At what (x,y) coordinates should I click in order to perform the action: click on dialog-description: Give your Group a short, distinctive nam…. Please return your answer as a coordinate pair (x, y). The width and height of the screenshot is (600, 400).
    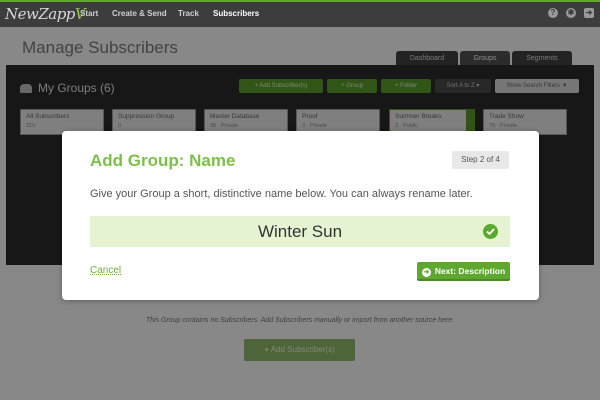
    Looking at the image, I should click on (281, 194).